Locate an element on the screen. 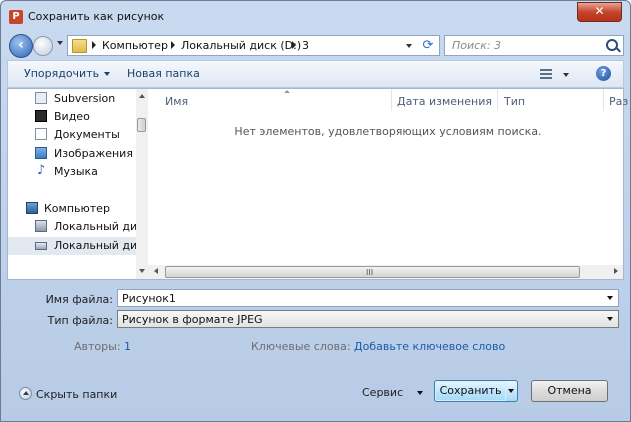 This screenshot has height=422, width=631. column-header-label: Тип is located at coordinates (515, 101).